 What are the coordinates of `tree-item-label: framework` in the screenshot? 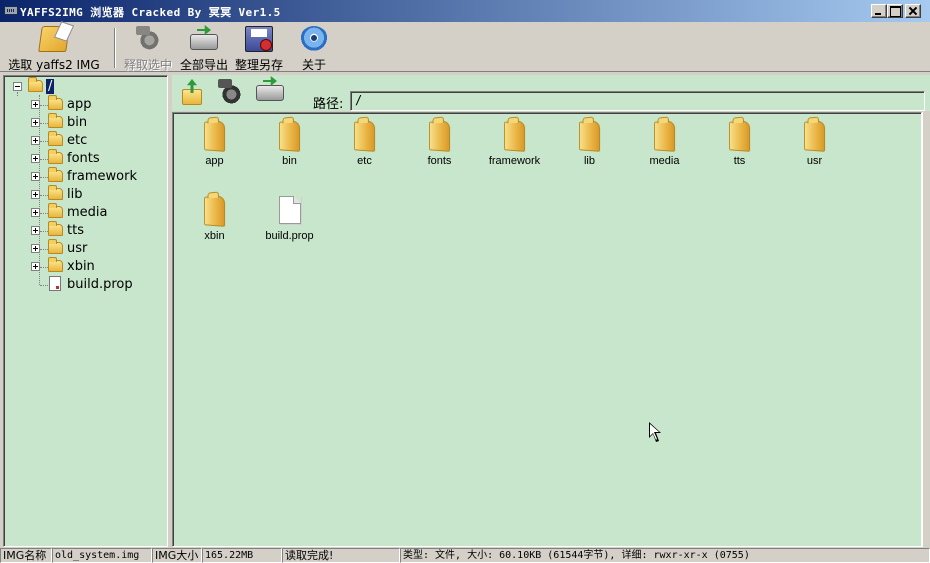 It's located at (102, 176).